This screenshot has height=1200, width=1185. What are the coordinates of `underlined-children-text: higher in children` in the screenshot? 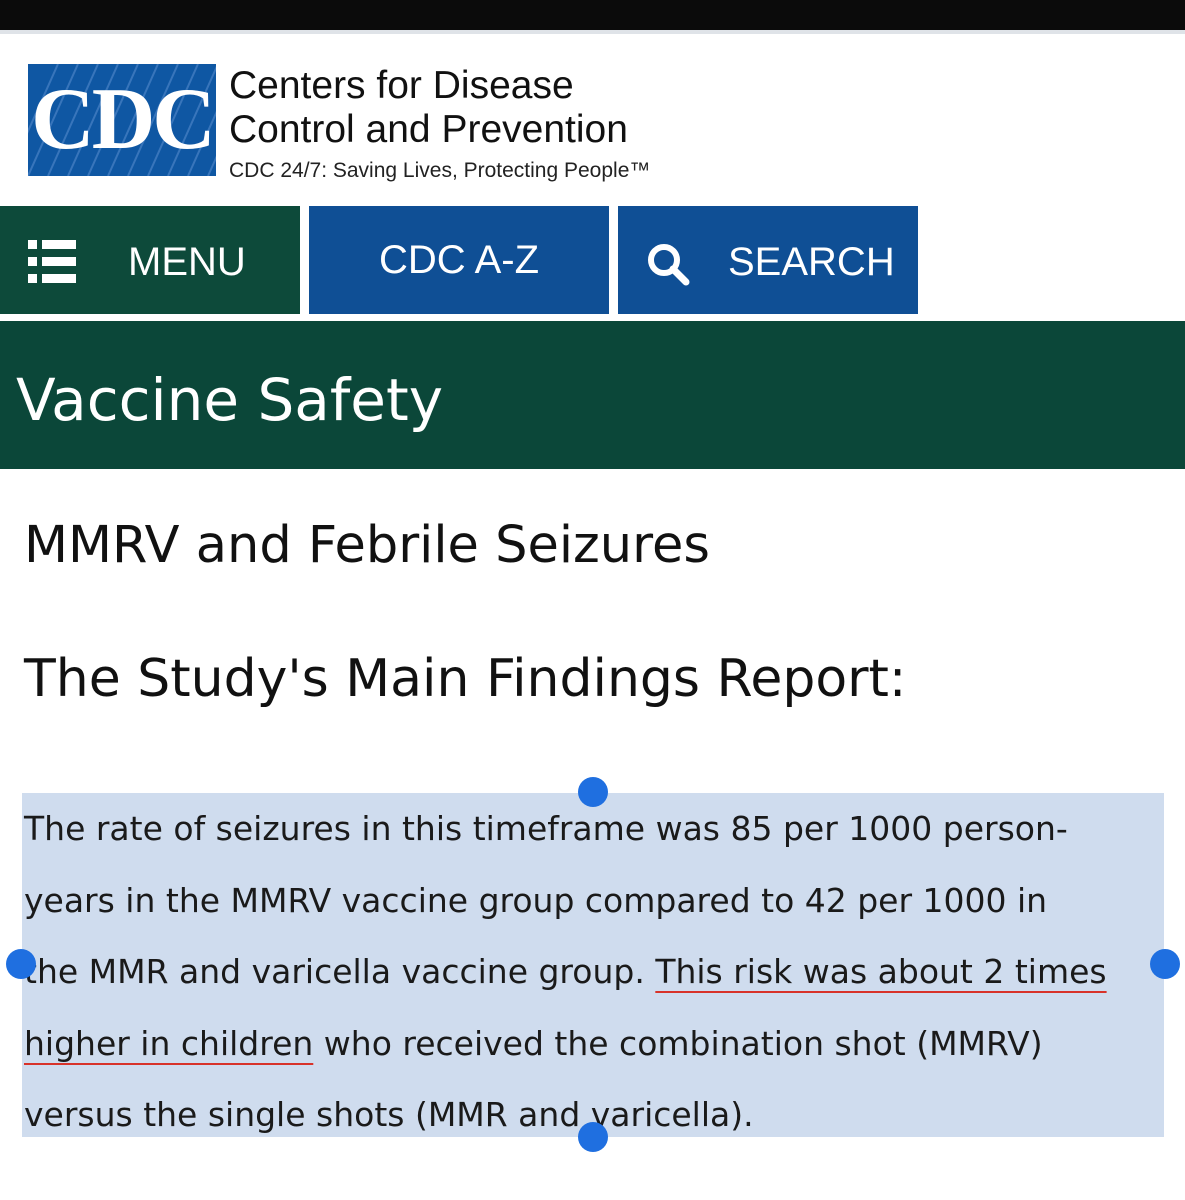 It's located at (169, 1043).